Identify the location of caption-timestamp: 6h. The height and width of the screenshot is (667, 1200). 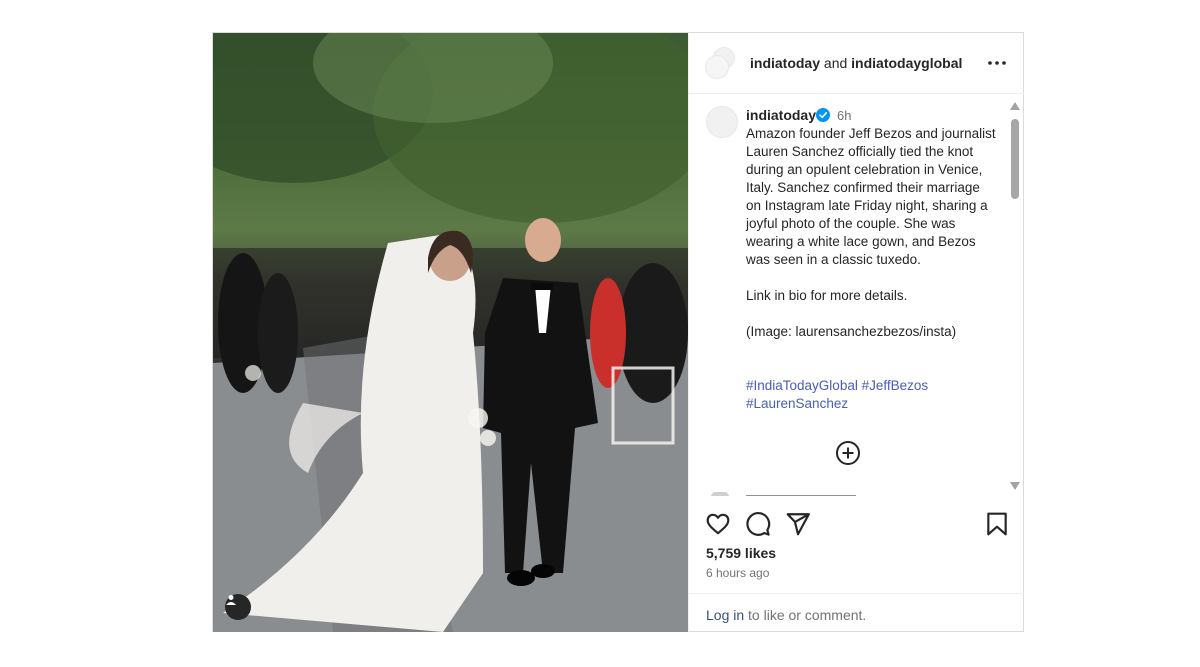
(844, 115).